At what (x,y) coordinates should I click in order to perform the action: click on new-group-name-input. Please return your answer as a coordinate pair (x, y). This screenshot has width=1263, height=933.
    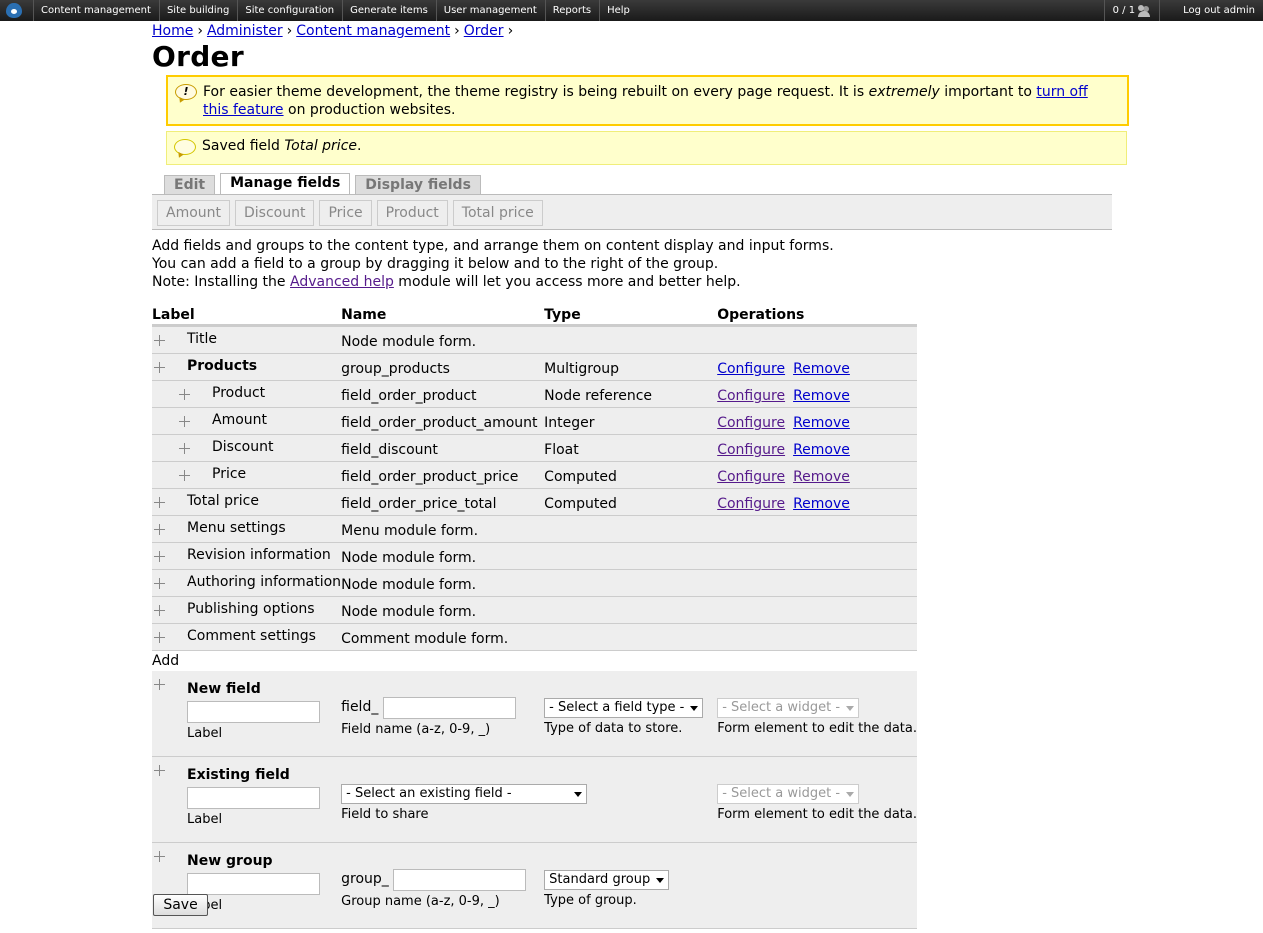
    Looking at the image, I should click on (460, 880).